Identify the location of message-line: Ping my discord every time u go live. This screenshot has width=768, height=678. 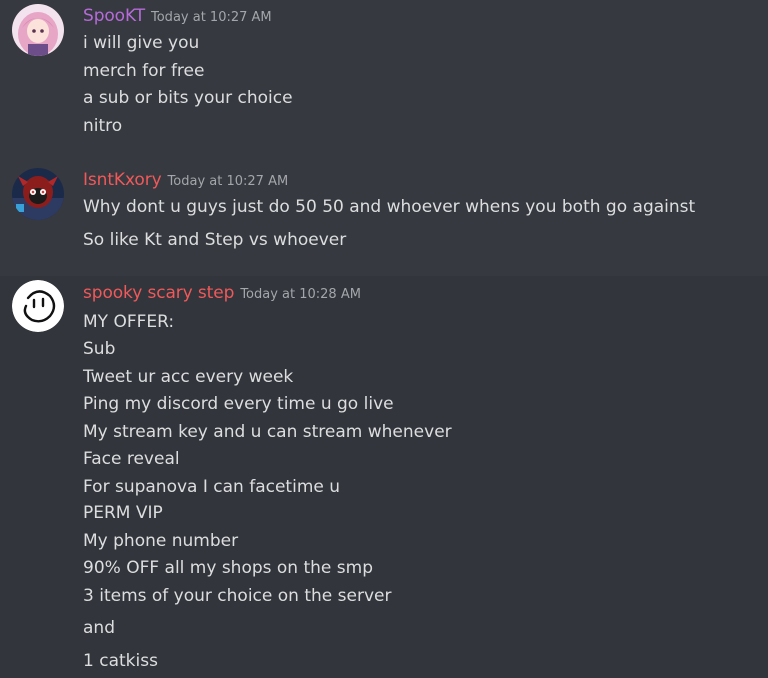
(238, 404).